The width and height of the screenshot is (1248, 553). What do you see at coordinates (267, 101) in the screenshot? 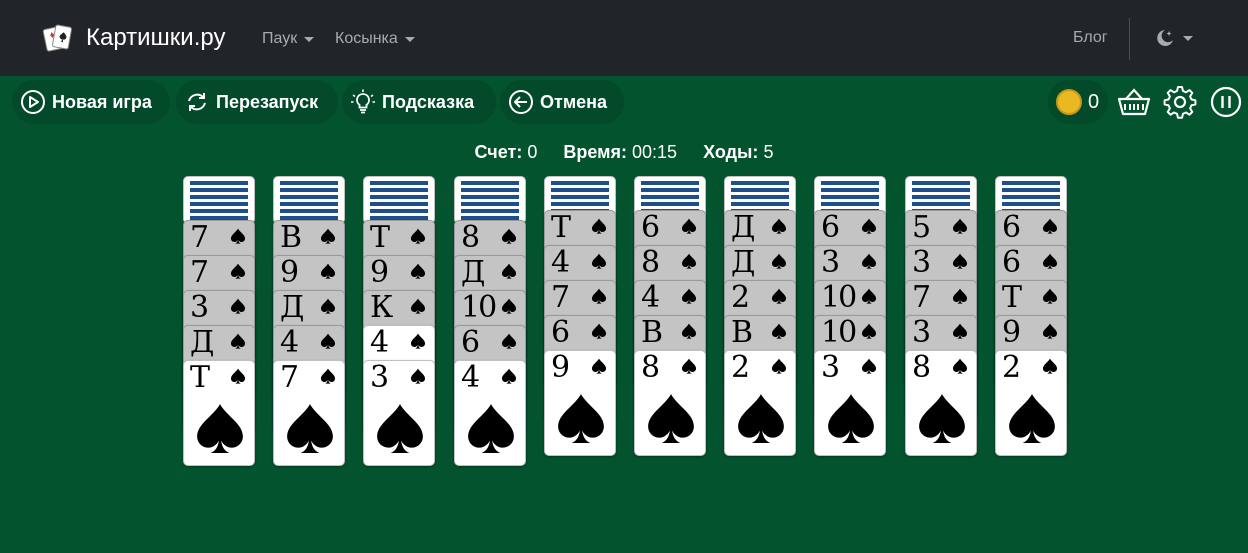
I see `restart-label: Перезапуск` at bounding box center [267, 101].